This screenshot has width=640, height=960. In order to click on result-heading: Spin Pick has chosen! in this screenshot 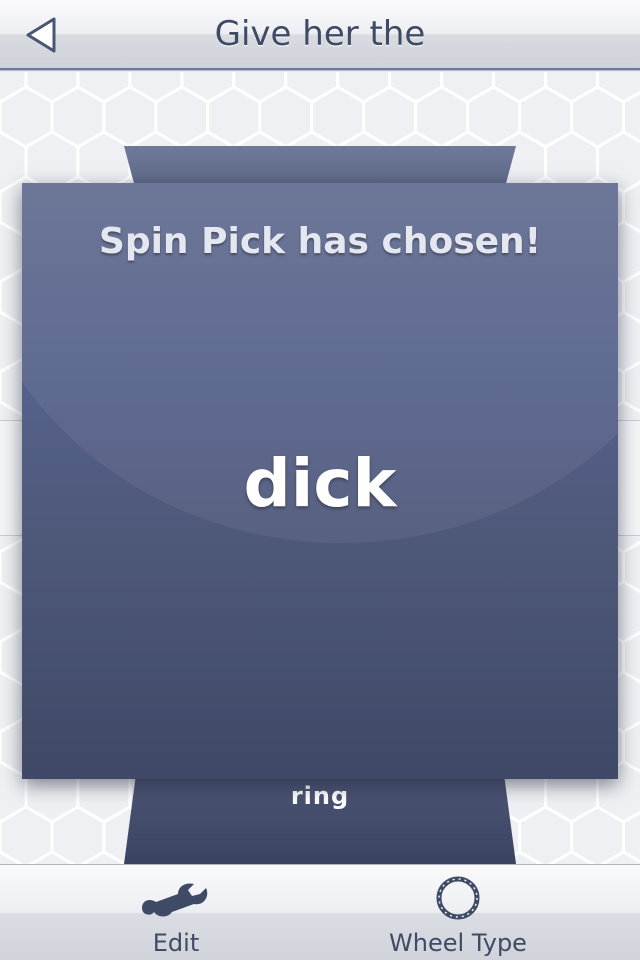, I will do `click(320, 241)`.